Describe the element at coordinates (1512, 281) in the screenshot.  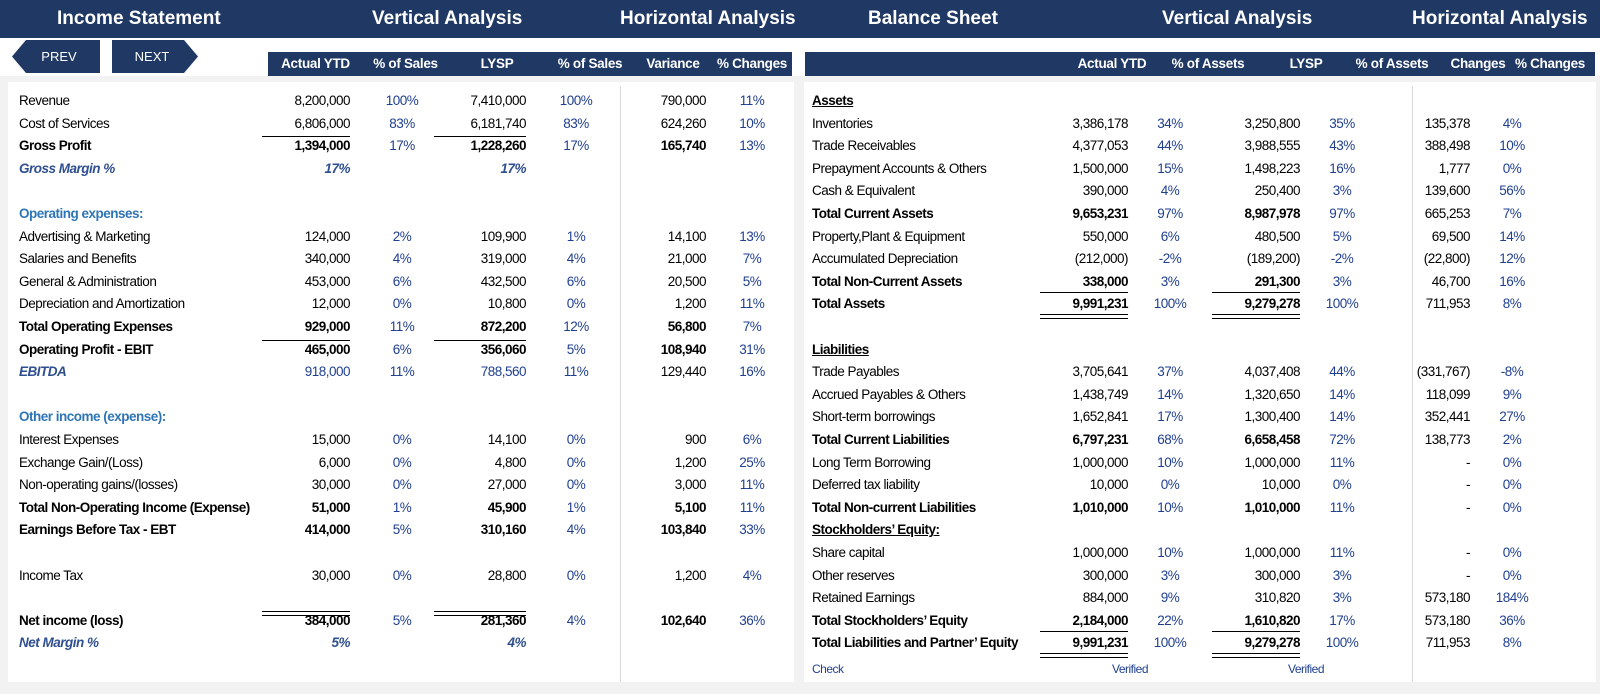
I see `cell-vp: 16%` at that location.